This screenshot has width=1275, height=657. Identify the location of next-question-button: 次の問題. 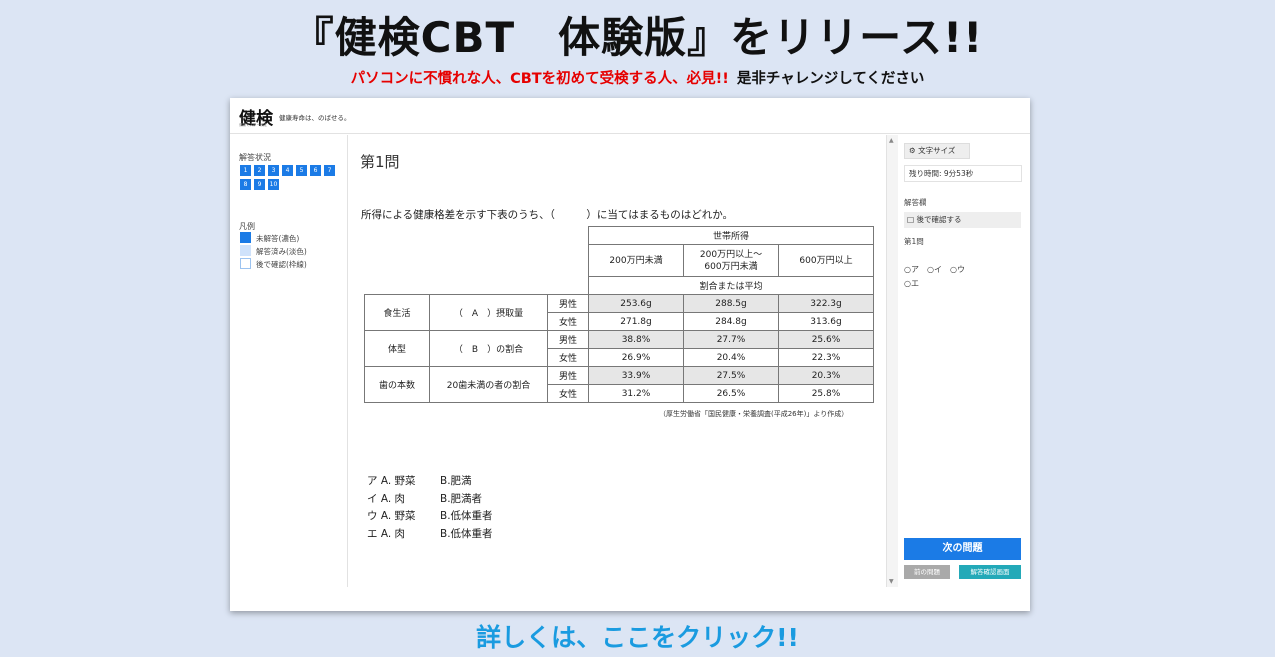
(962, 549).